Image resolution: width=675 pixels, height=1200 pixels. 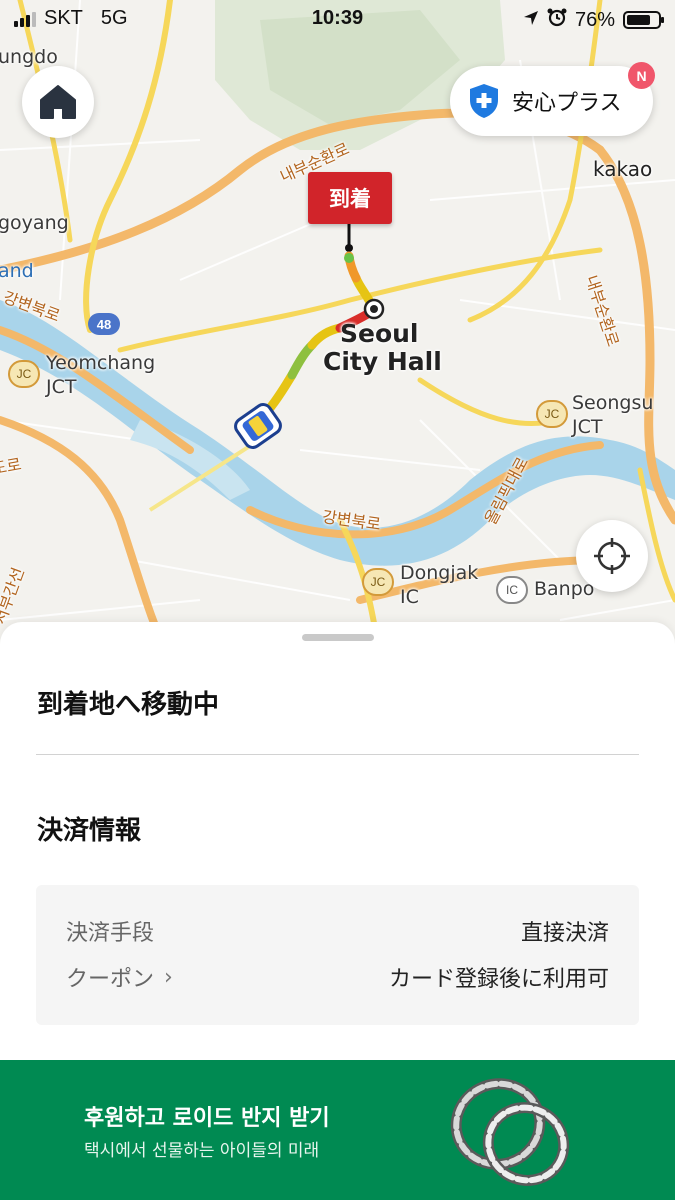 What do you see at coordinates (510, 1132) in the screenshot?
I see `chain-ring-image` at bounding box center [510, 1132].